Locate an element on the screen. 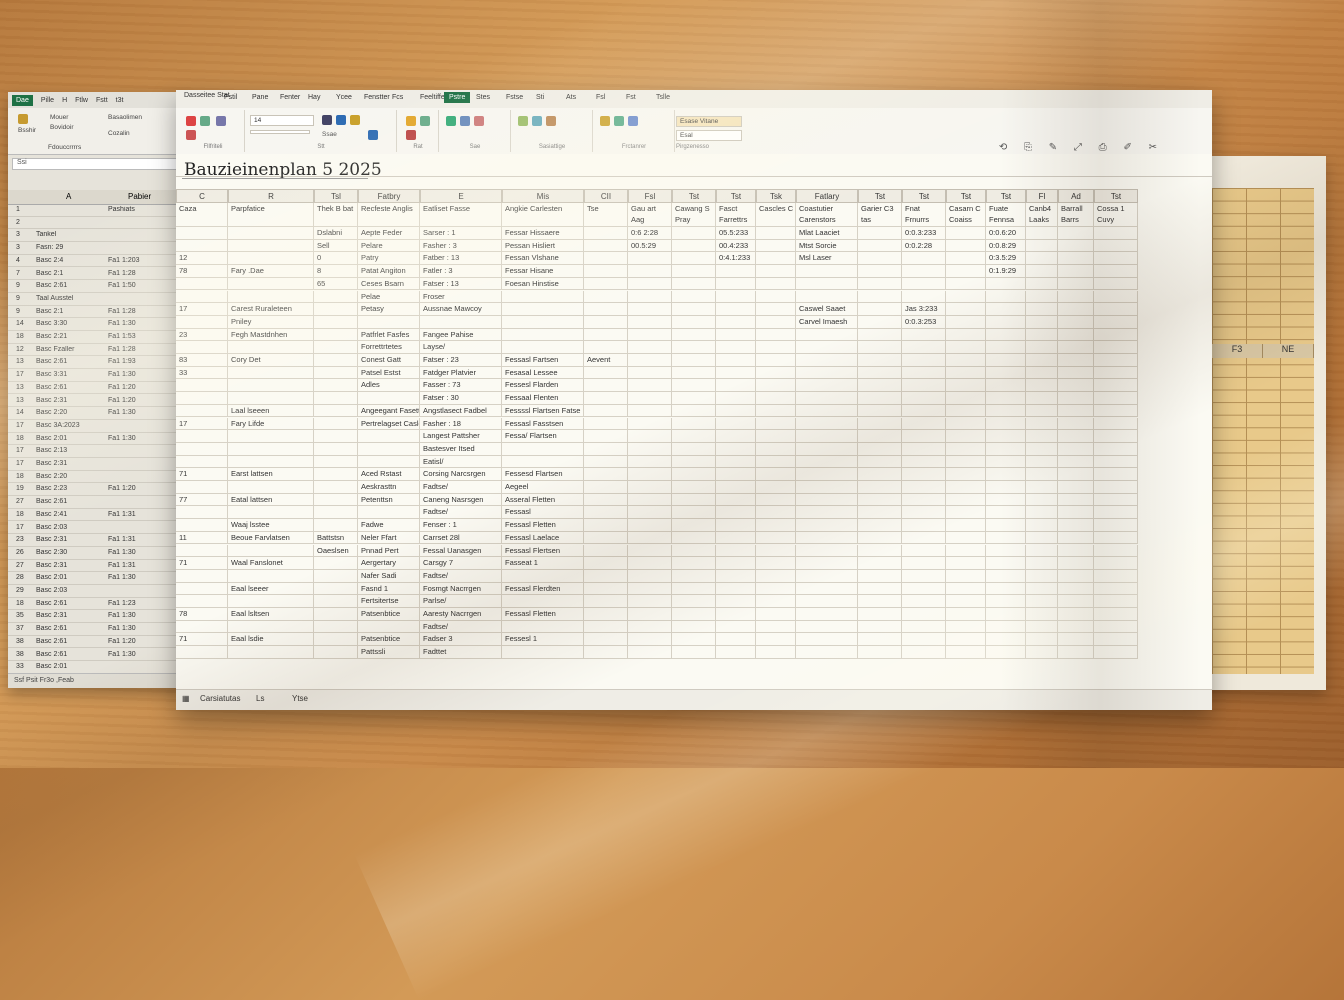  grid-cell: Fadtse/ is located at coordinates (461, 487).